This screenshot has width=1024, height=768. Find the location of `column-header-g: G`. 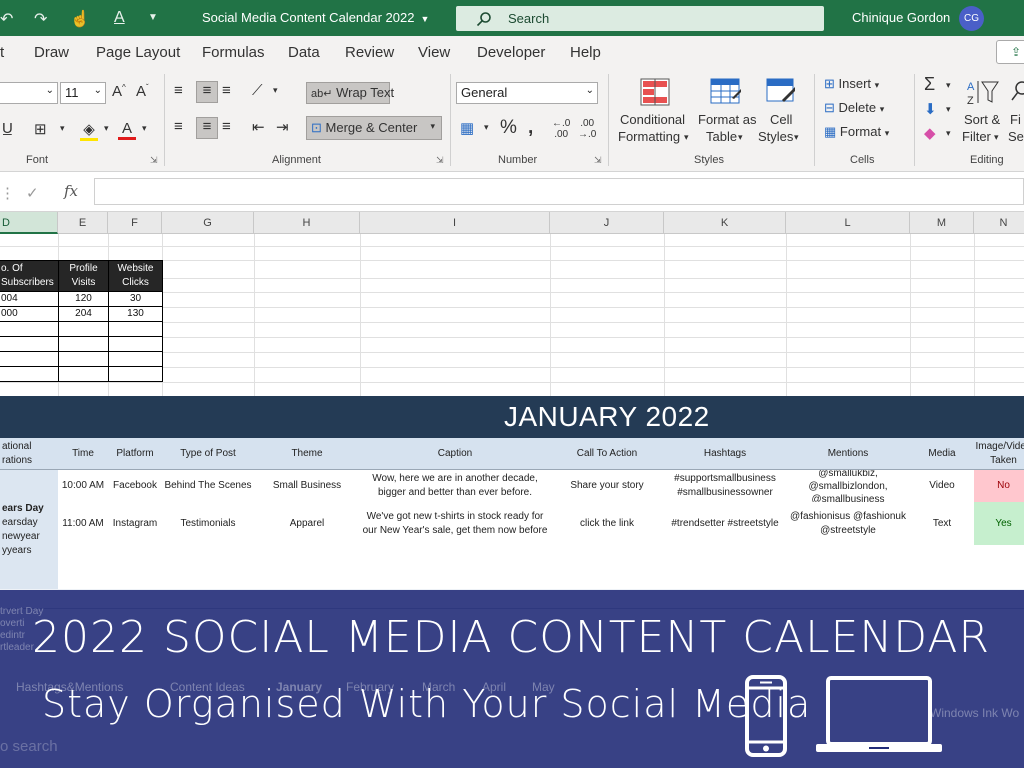

column-header-g: G is located at coordinates (208, 223).